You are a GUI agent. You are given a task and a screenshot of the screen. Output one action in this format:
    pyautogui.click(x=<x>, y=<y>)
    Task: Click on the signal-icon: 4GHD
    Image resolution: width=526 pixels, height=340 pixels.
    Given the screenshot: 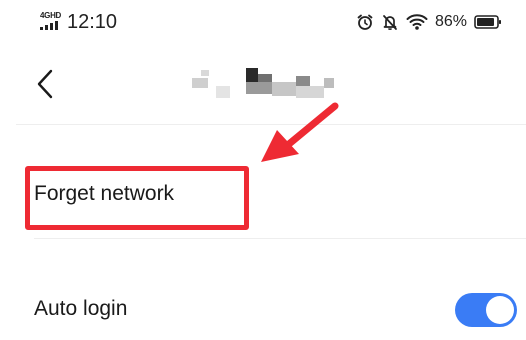 What is the action you would take?
    pyautogui.click(x=51, y=22)
    